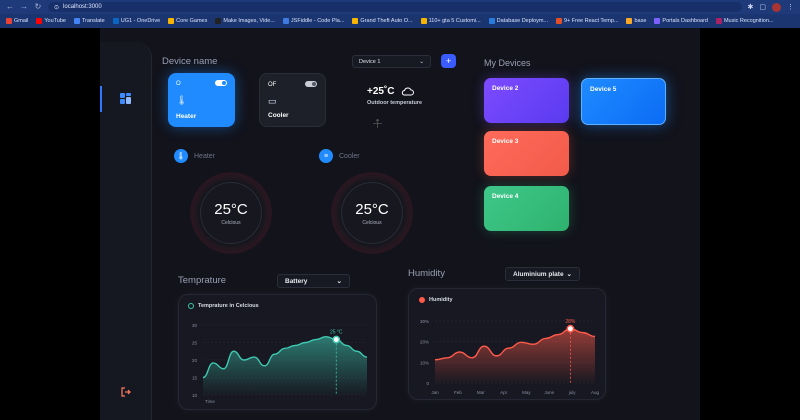  I want to click on temperature-dropdown-value: Battery, so click(296, 281).